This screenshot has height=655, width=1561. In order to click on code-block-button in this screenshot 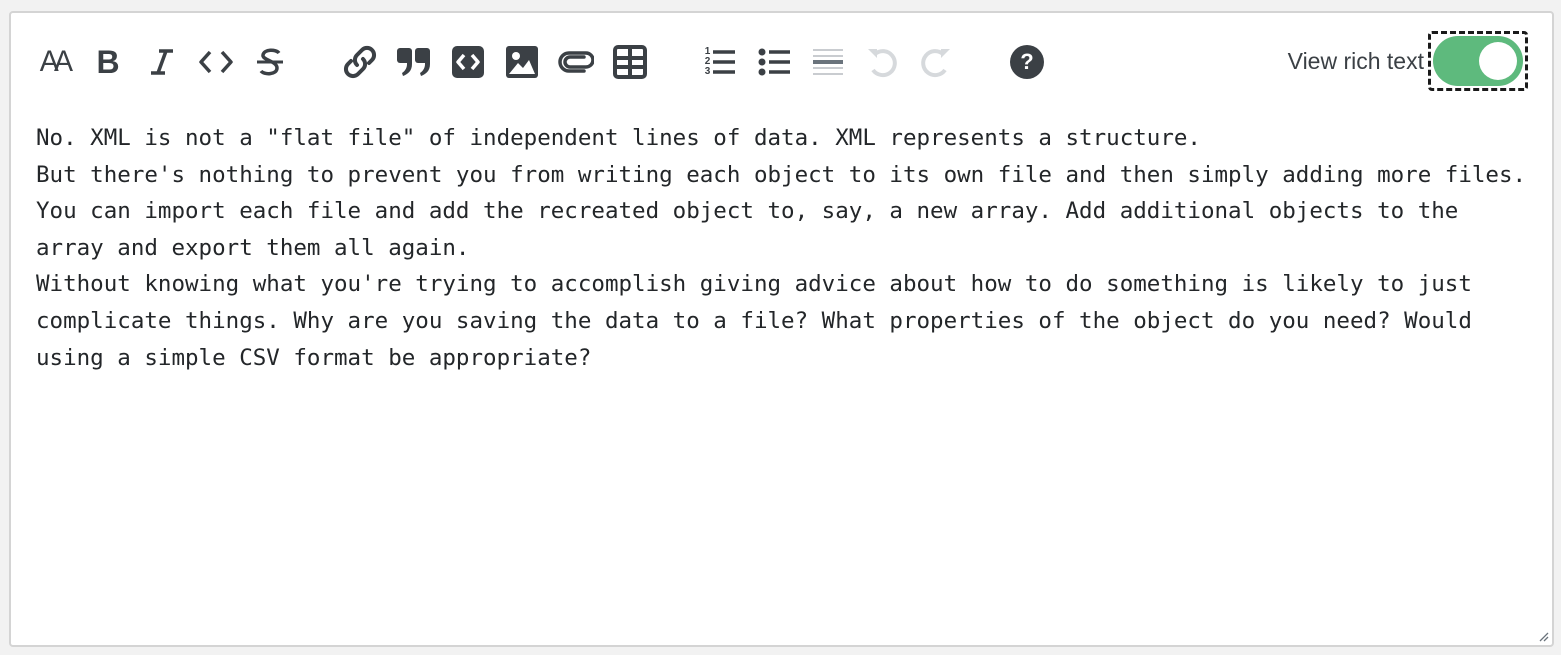, I will do `click(468, 62)`.